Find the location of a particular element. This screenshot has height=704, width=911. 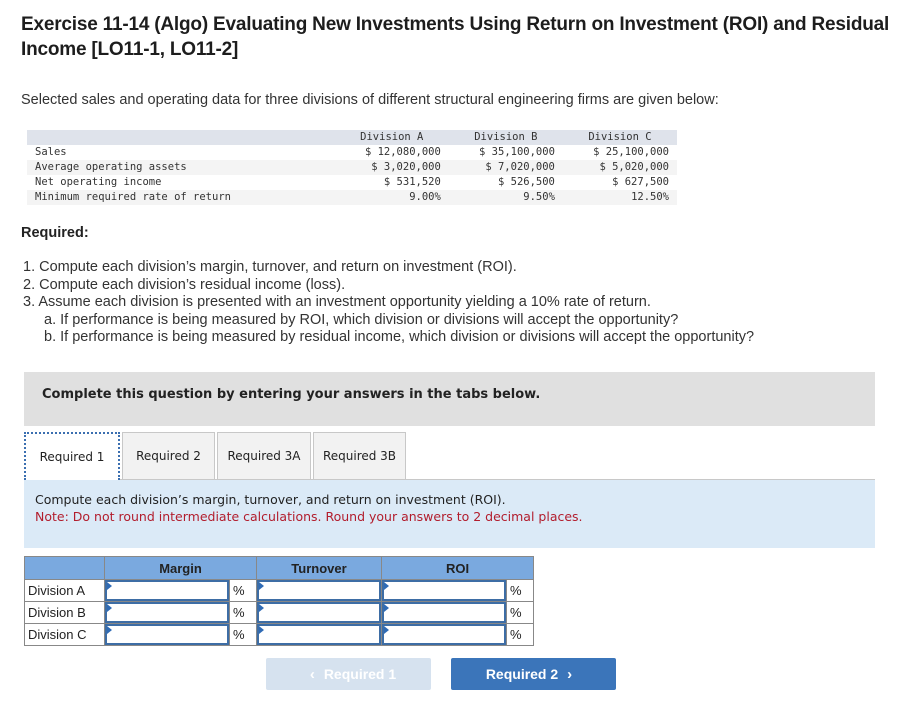

prev-required-button: ‹ Required 1 is located at coordinates (348, 674).